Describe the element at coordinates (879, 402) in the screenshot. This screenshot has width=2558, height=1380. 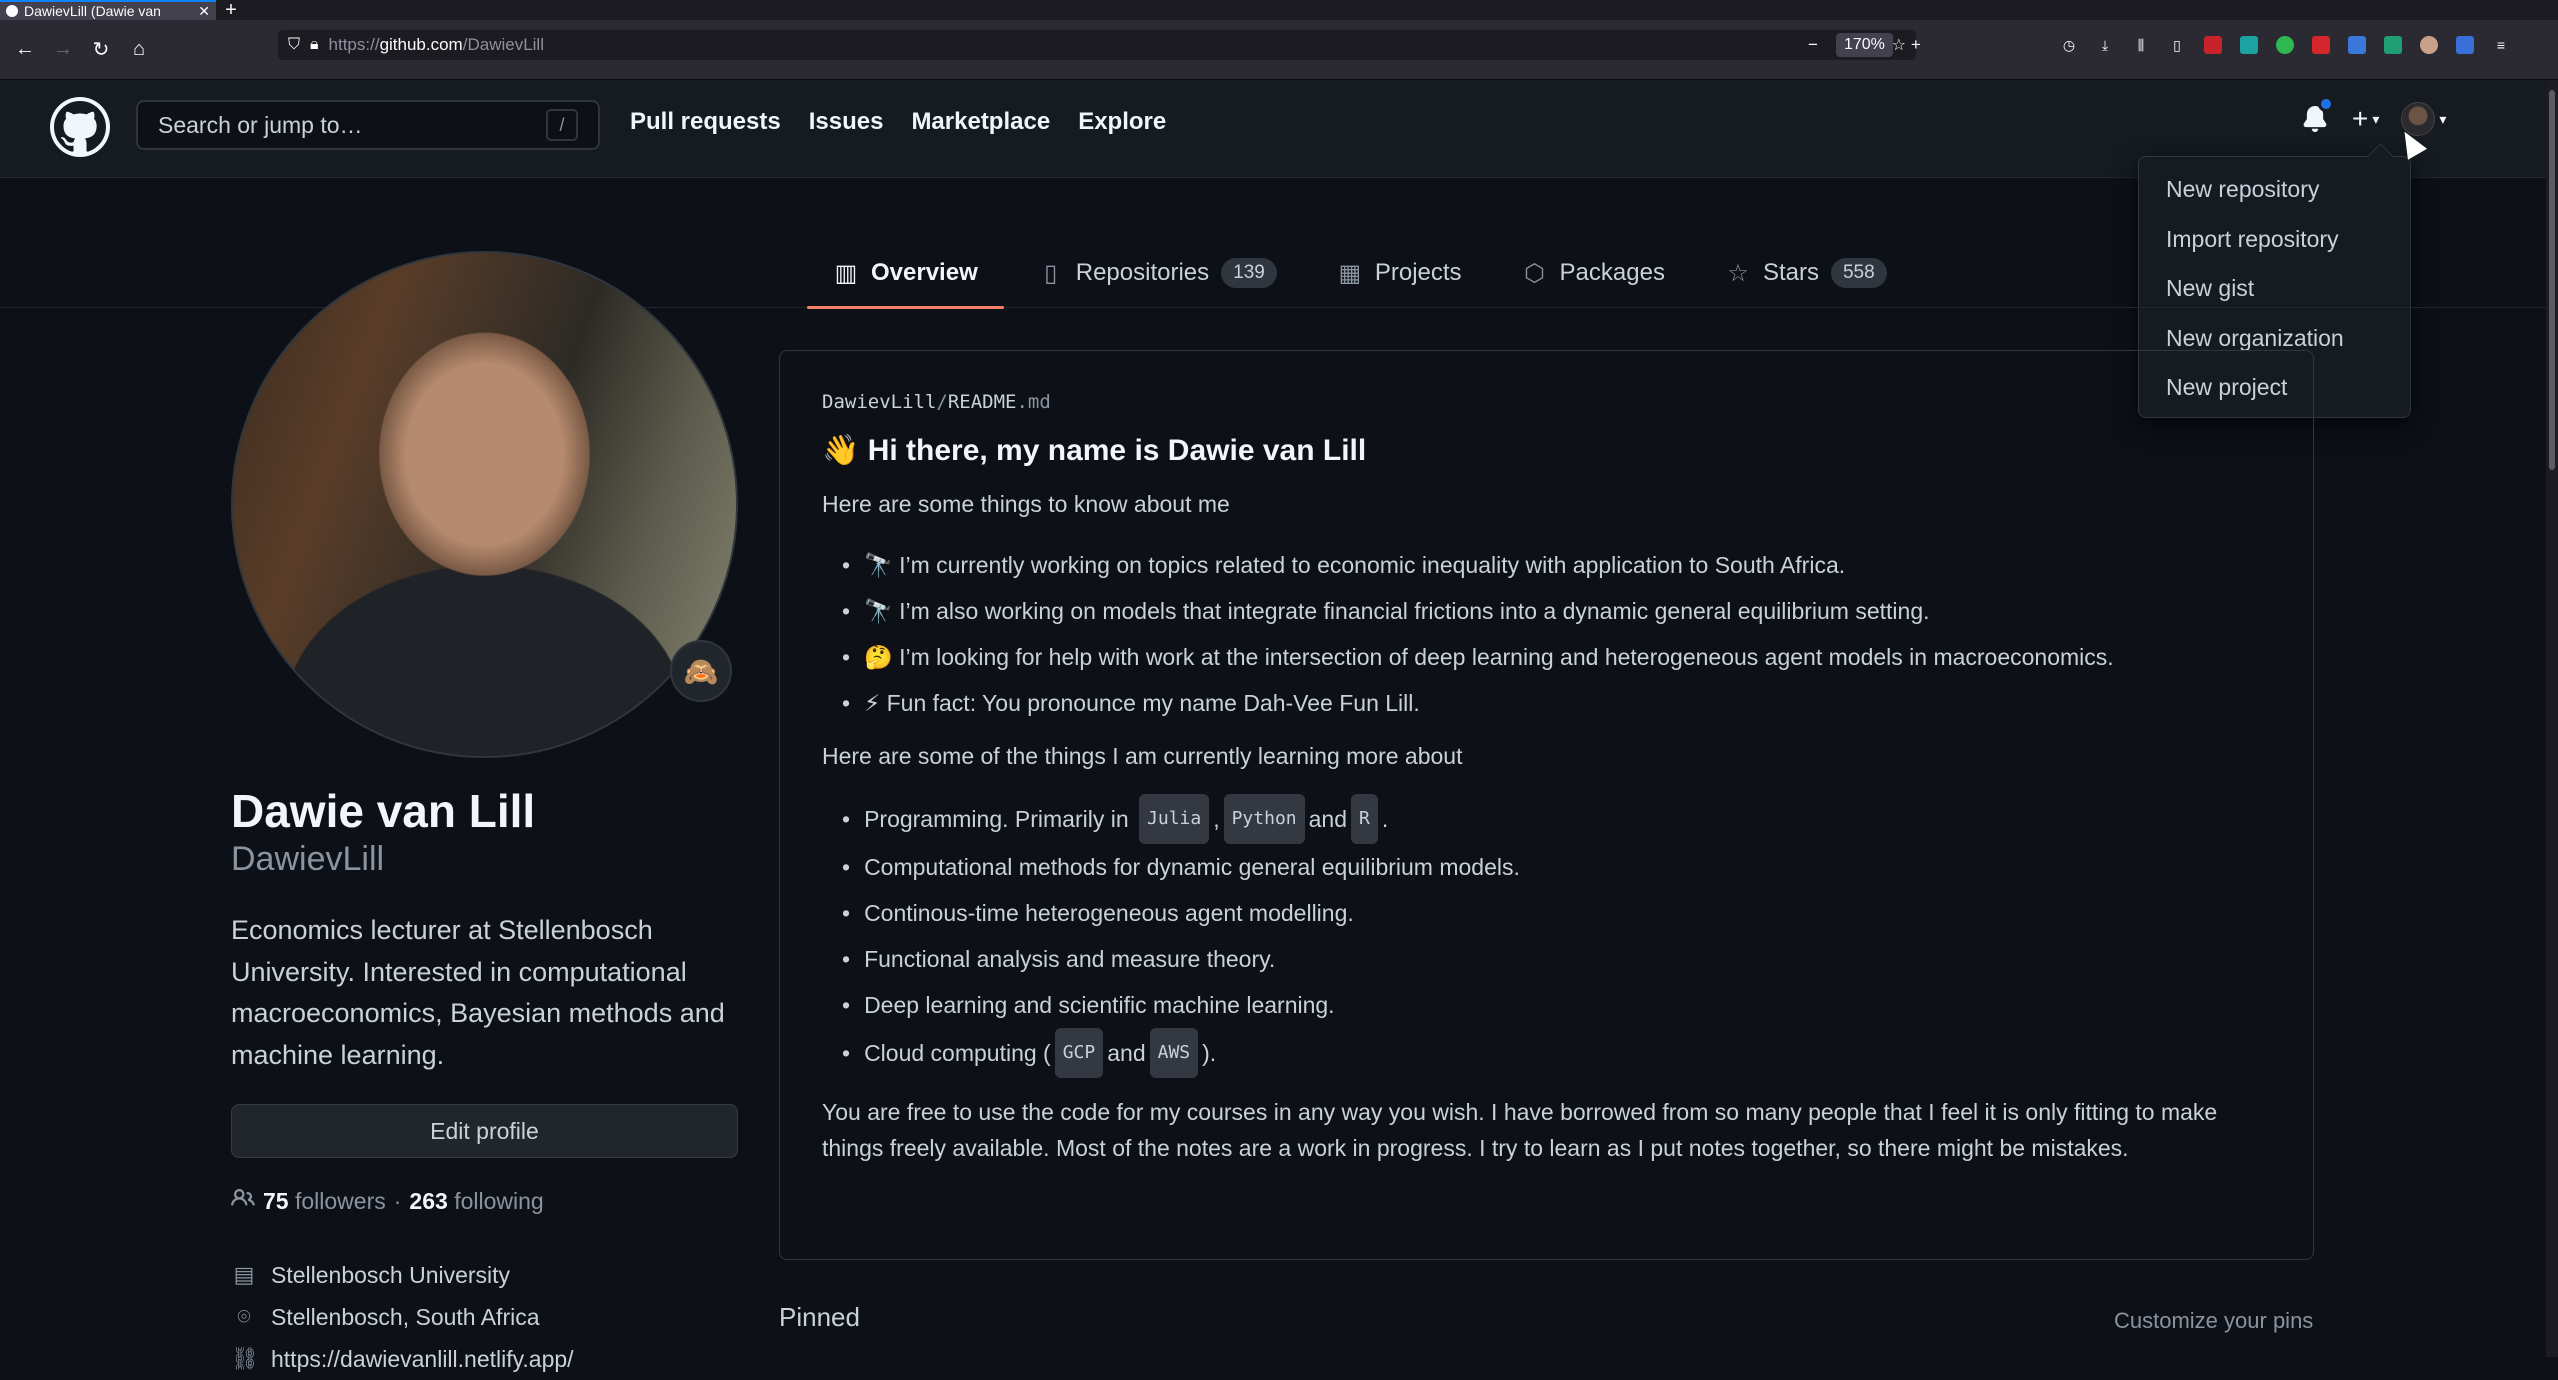
I see `readme-path-user: DawievLill` at that location.